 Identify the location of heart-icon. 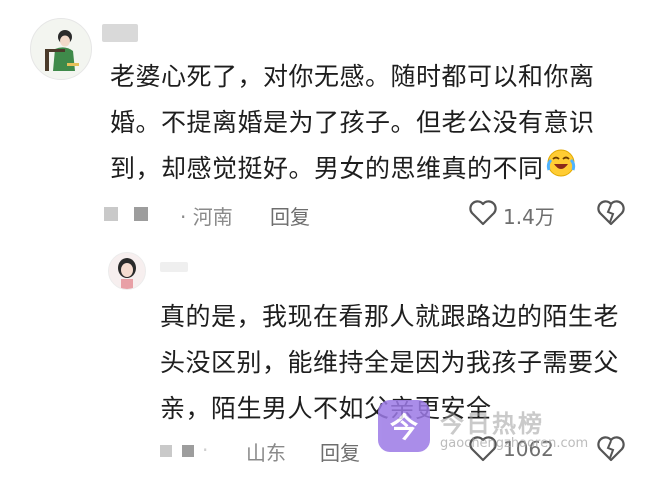
(483, 213).